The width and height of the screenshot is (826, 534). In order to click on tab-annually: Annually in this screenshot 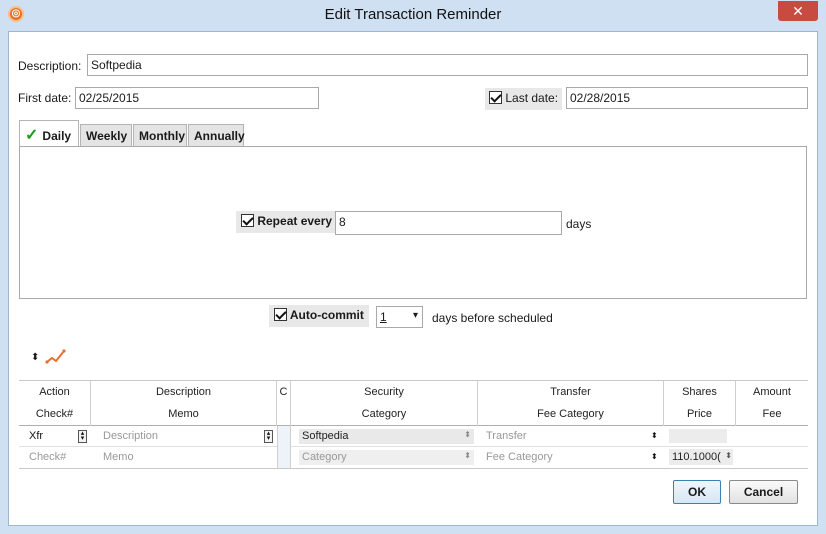, I will do `click(216, 135)`.